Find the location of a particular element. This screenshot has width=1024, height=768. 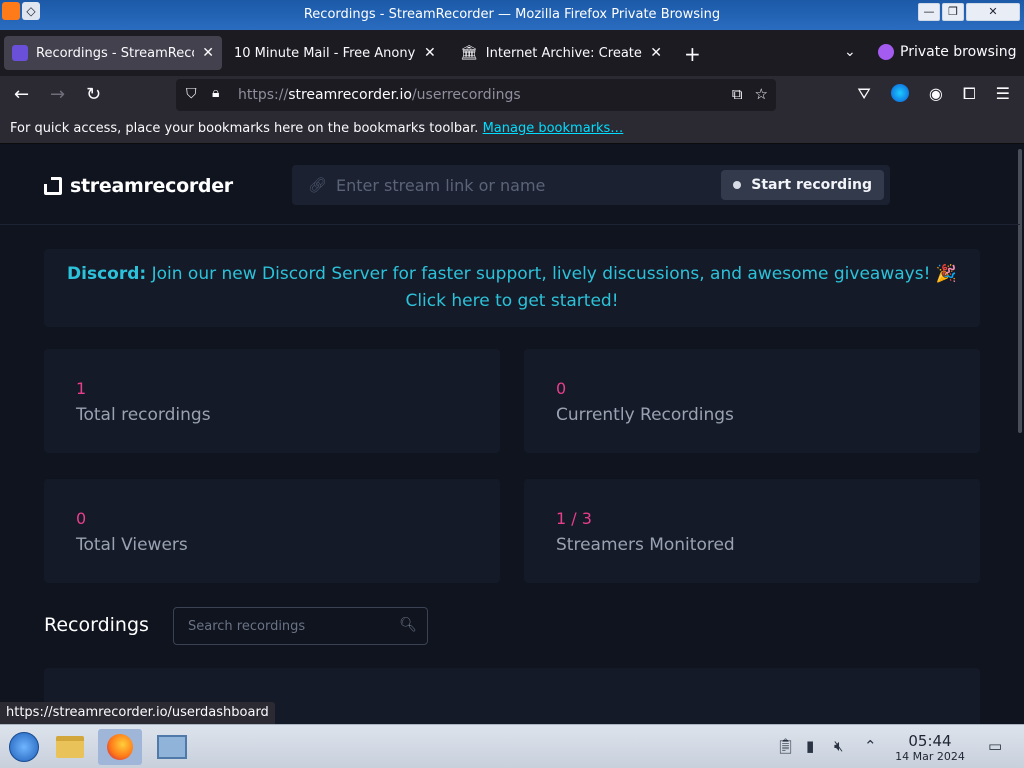

discord-cta: Click here to get started! is located at coordinates (512, 301).